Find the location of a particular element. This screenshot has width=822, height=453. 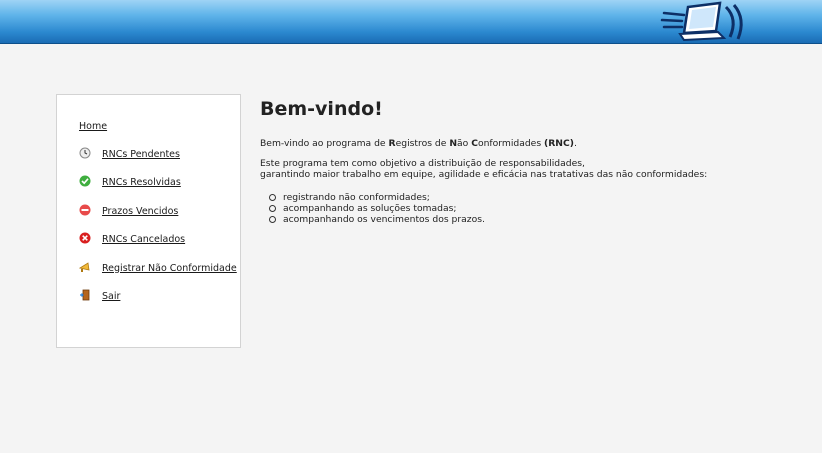

cancel-icon is located at coordinates (85, 238).